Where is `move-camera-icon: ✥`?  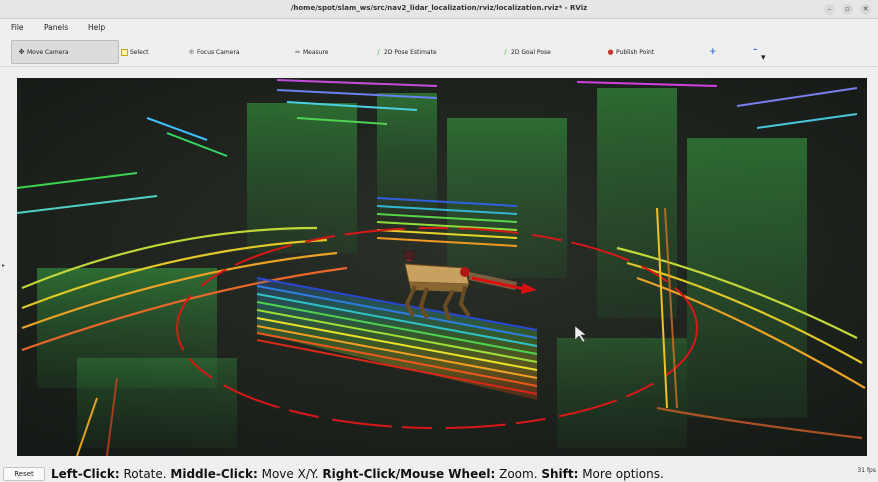
move-camera-icon: ✥ is located at coordinates (21, 51).